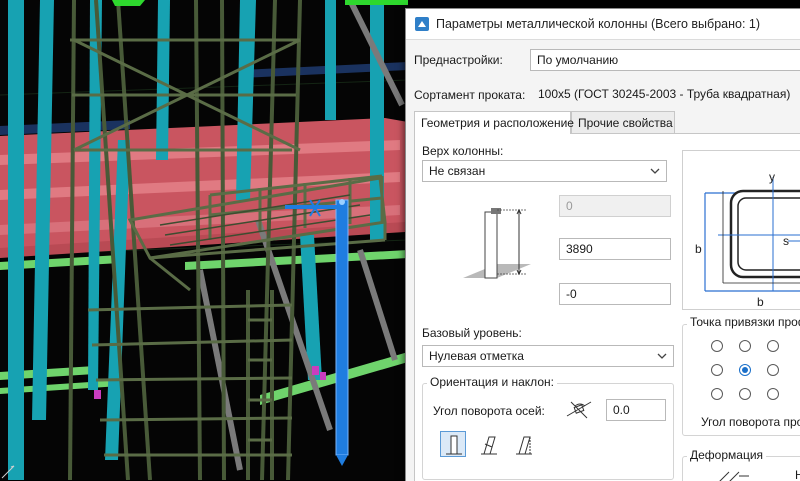 The height and width of the screenshot is (481, 800). What do you see at coordinates (717, 346) in the screenshot?
I see `anchor-radio-top-left` at bounding box center [717, 346].